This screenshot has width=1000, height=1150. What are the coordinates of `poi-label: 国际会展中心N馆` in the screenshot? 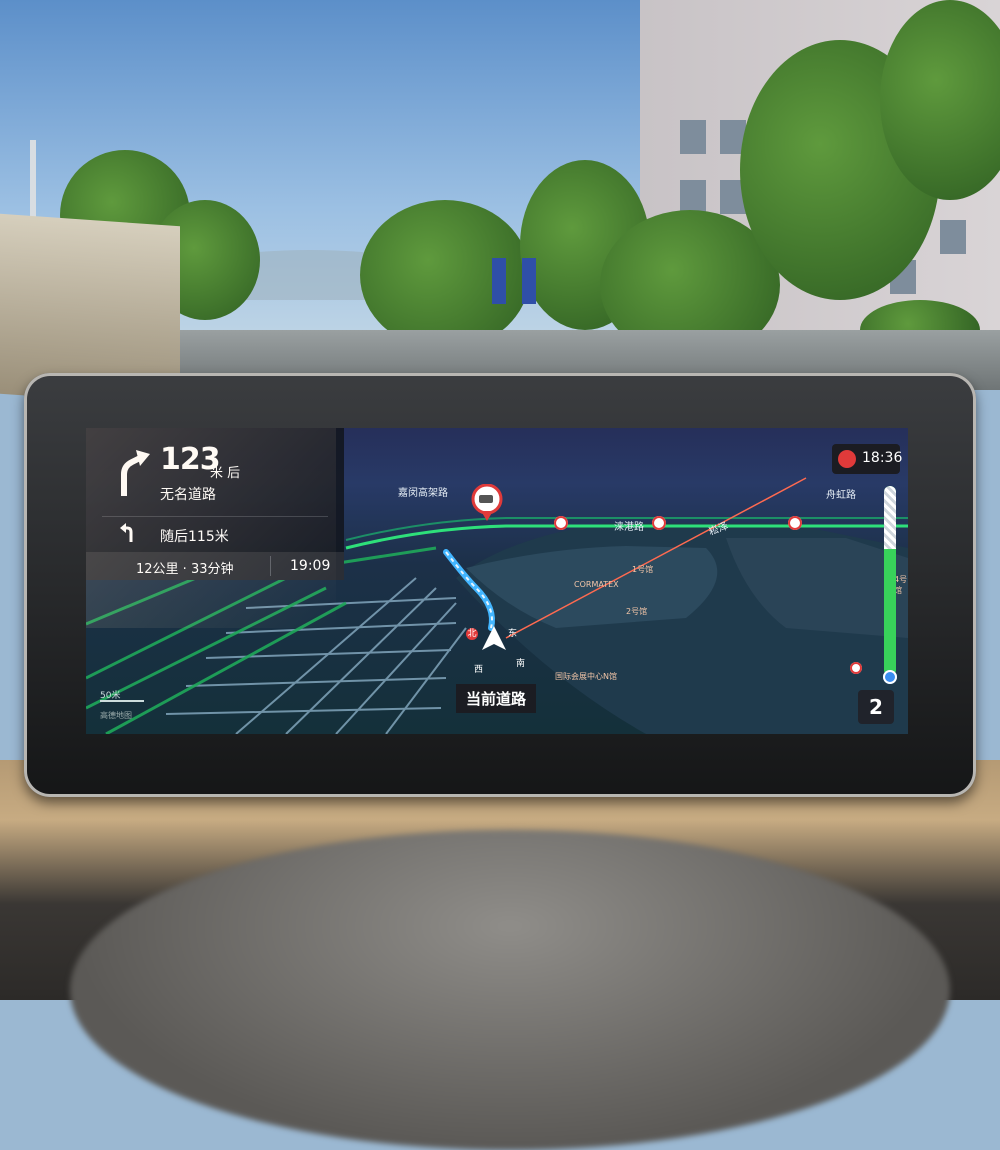 It's located at (586, 676).